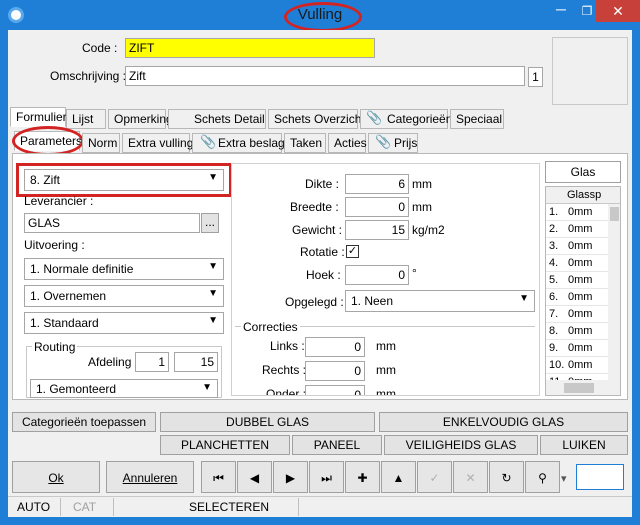 This screenshot has height=525, width=640. What do you see at coordinates (386, 346) in the screenshot?
I see `links-unit: mm` at bounding box center [386, 346].